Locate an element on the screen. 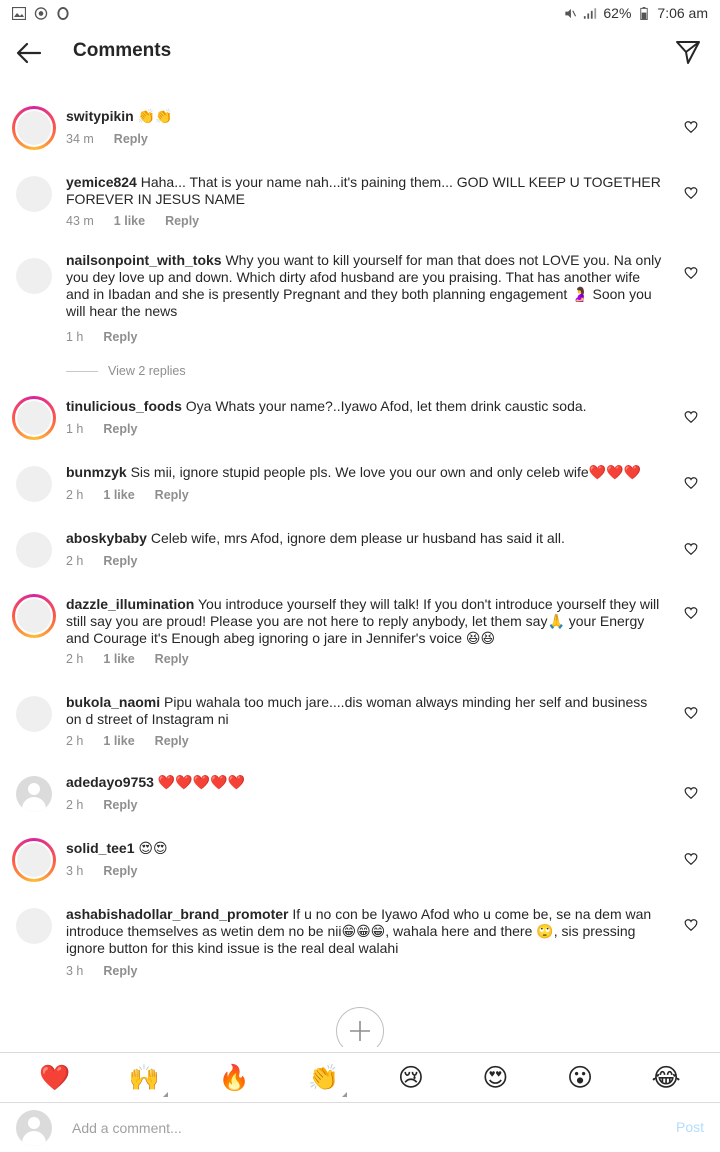 This screenshot has height=1152, width=720. comment-username: tinulicious_foods is located at coordinates (124, 406).